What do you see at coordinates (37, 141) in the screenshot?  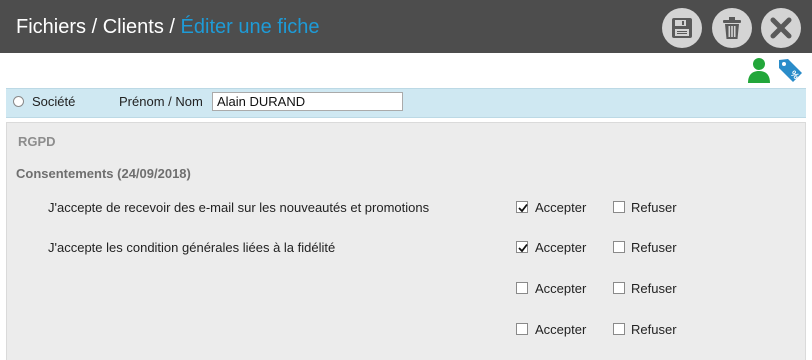 I see `section-title: RGPD` at bounding box center [37, 141].